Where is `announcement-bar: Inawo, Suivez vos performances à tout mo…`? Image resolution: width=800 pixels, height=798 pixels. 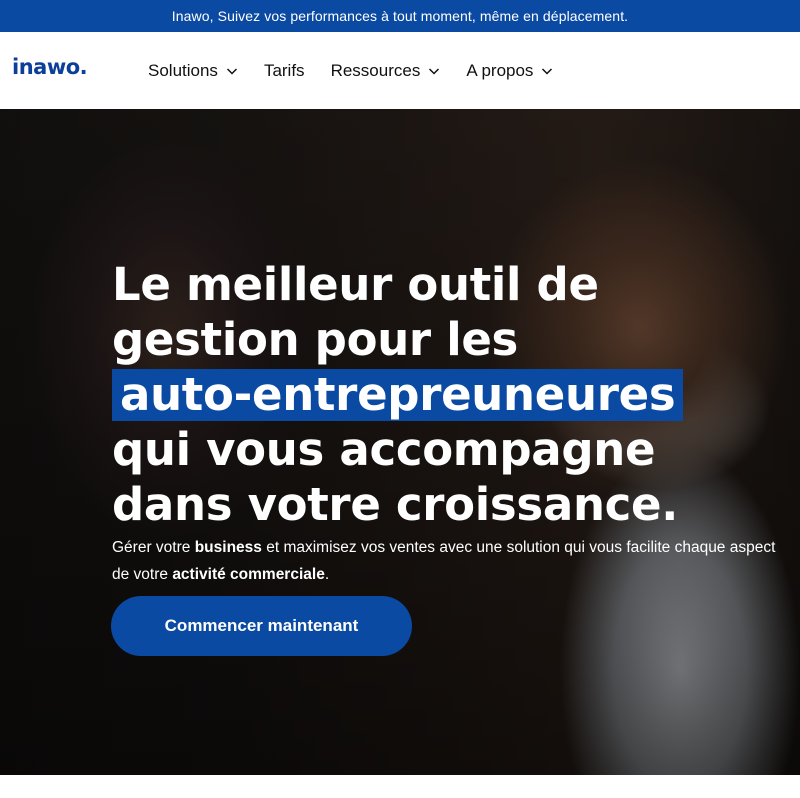
announcement-bar: Inawo, Suivez vos performances à tout mo… is located at coordinates (400, 16).